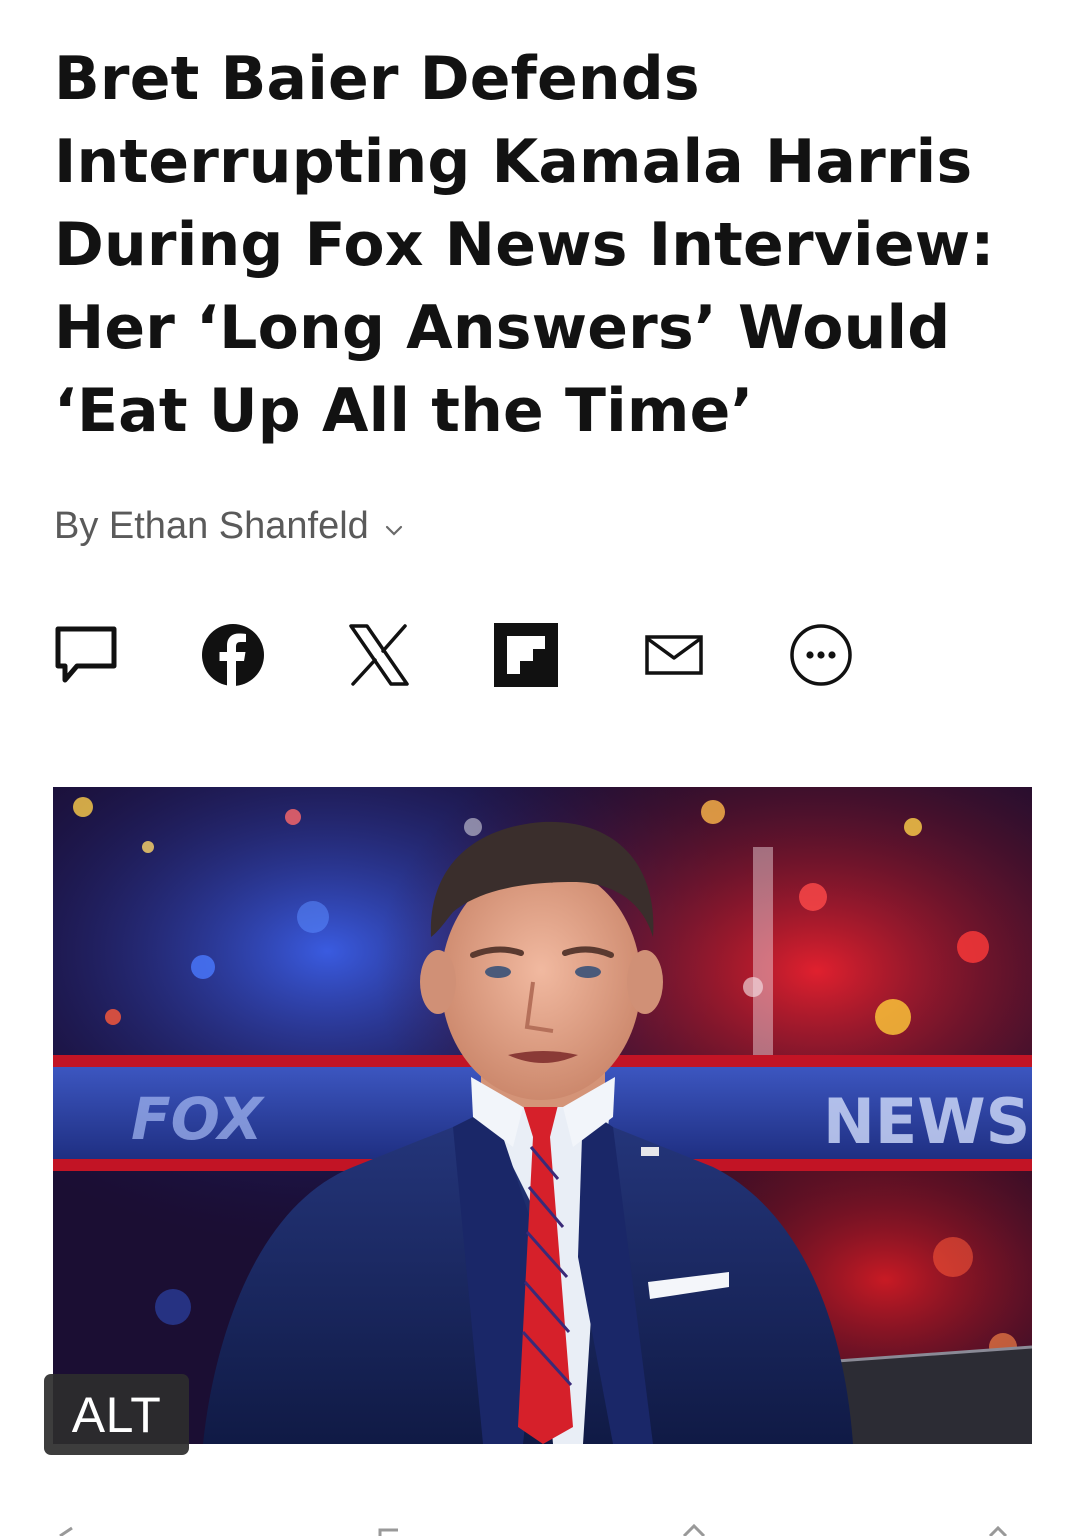  I want to click on backdrop-text-right: NEWS, so click(926, 1121).